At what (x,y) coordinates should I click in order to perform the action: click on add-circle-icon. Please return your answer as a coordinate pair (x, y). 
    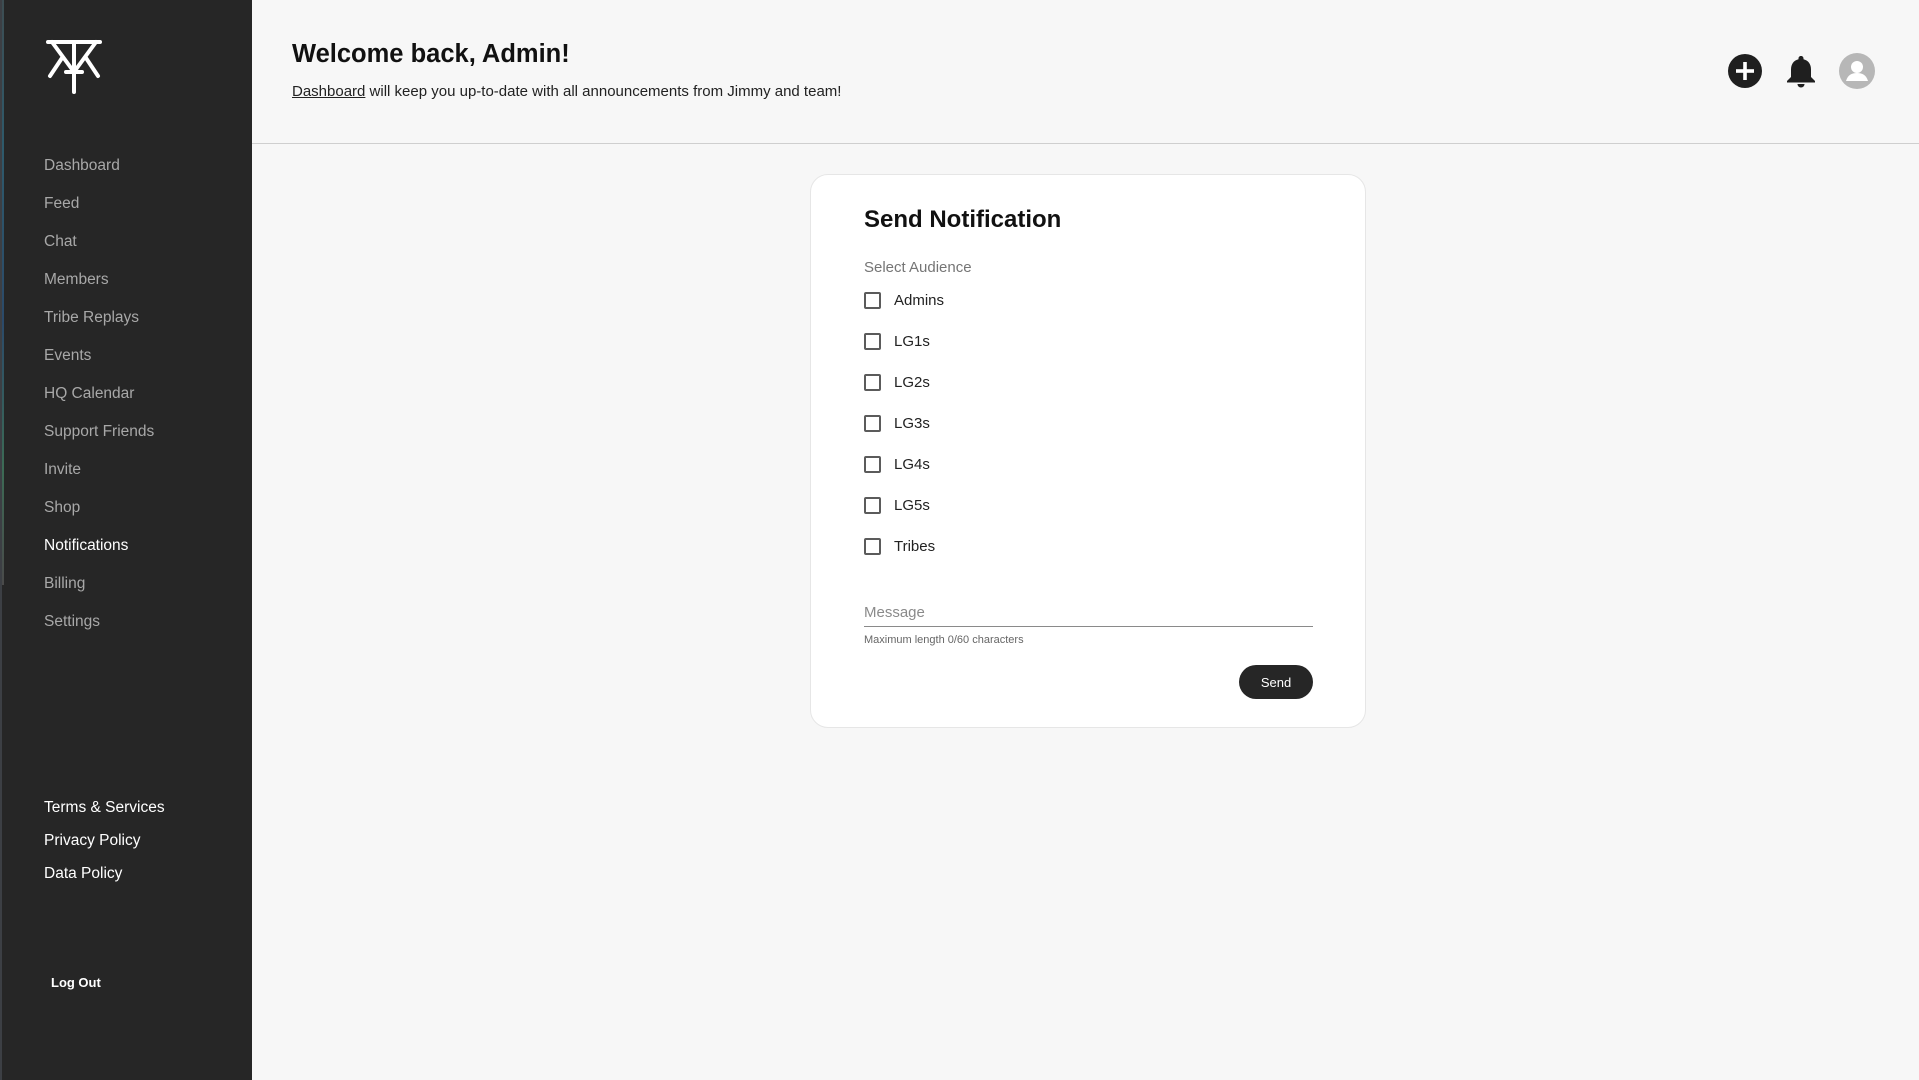
    Looking at the image, I should click on (1745, 71).